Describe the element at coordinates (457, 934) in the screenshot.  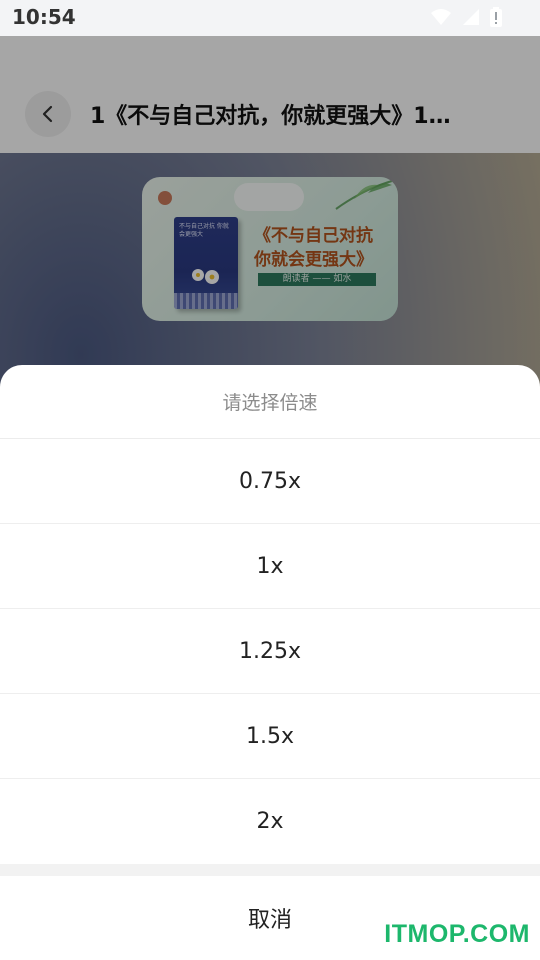
I see `watermark: ITMOP.COM` at that location.